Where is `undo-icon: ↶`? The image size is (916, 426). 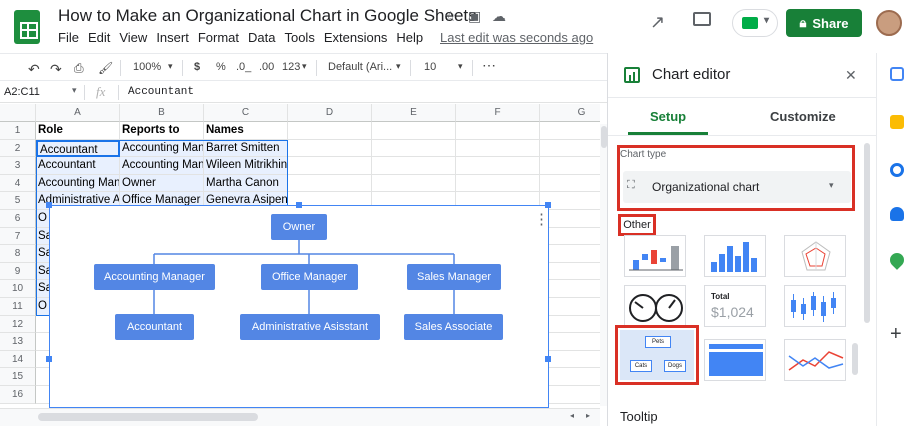 undo-icon: ↶ is located at coordinates (34, 69).